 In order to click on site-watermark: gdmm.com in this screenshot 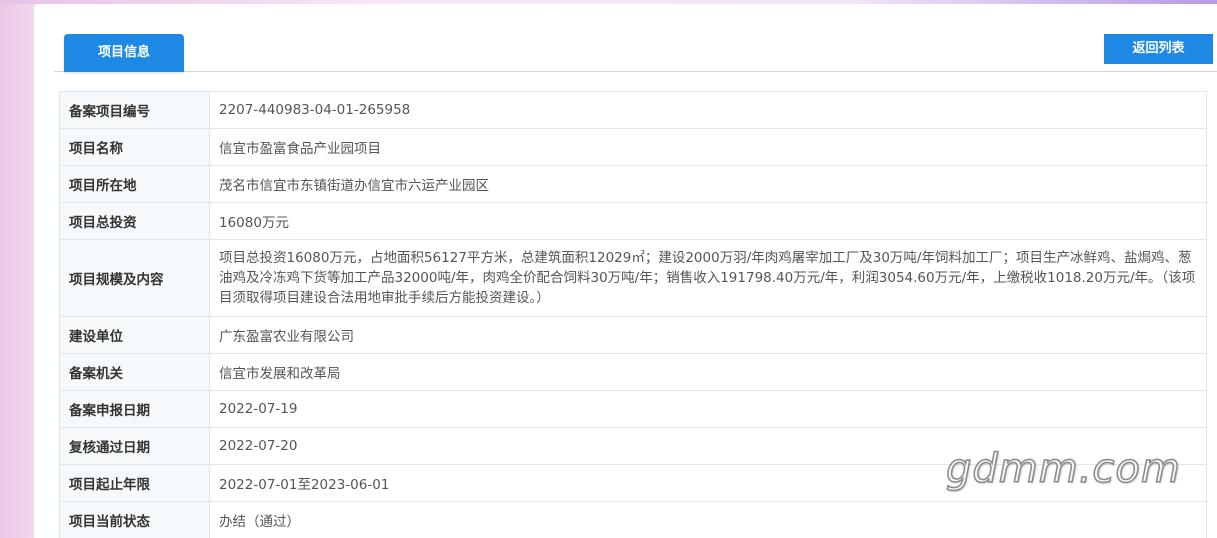, I will do `click(1063, 469)`.